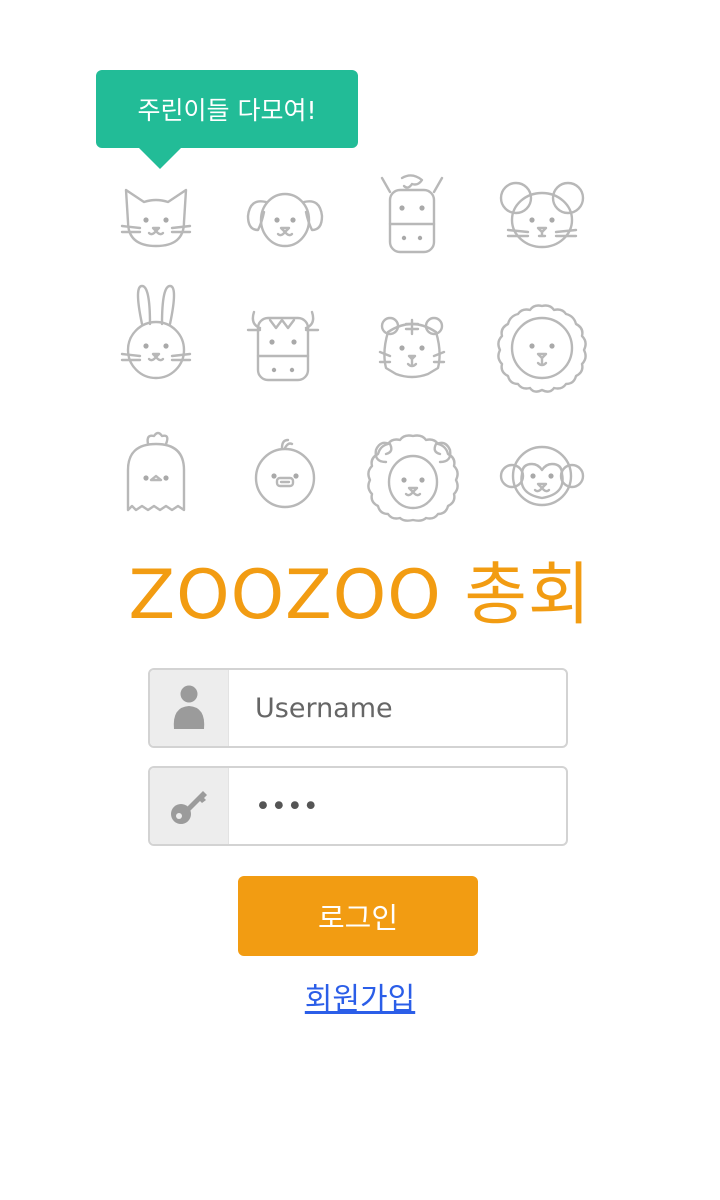  Describe the element at coordinates (156, 471) in the screenshot. I see `chicken-icon` at that location.